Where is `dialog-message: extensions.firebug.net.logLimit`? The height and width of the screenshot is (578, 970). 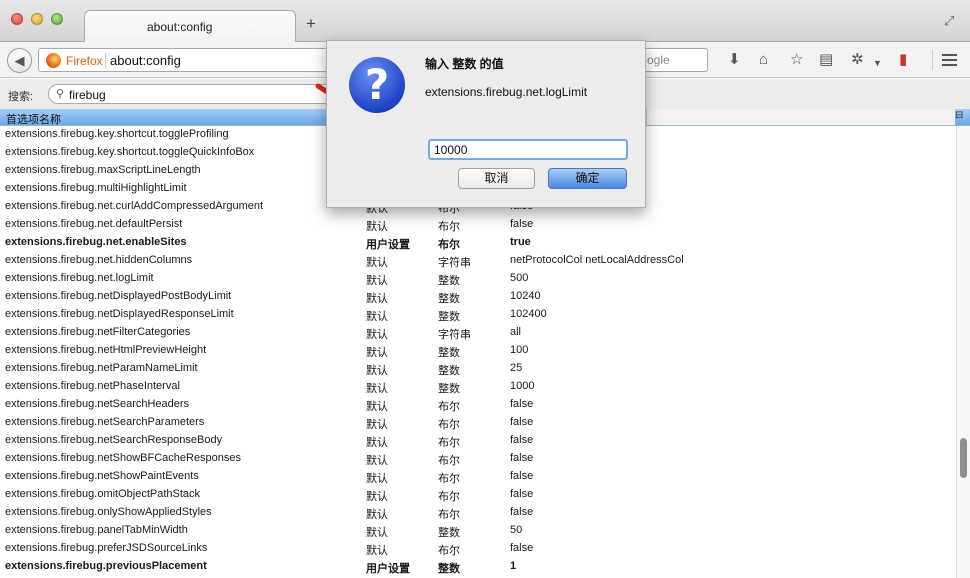
dialog-message: extensions.firebug.net.logLimit is located at coordinates (506, 92).